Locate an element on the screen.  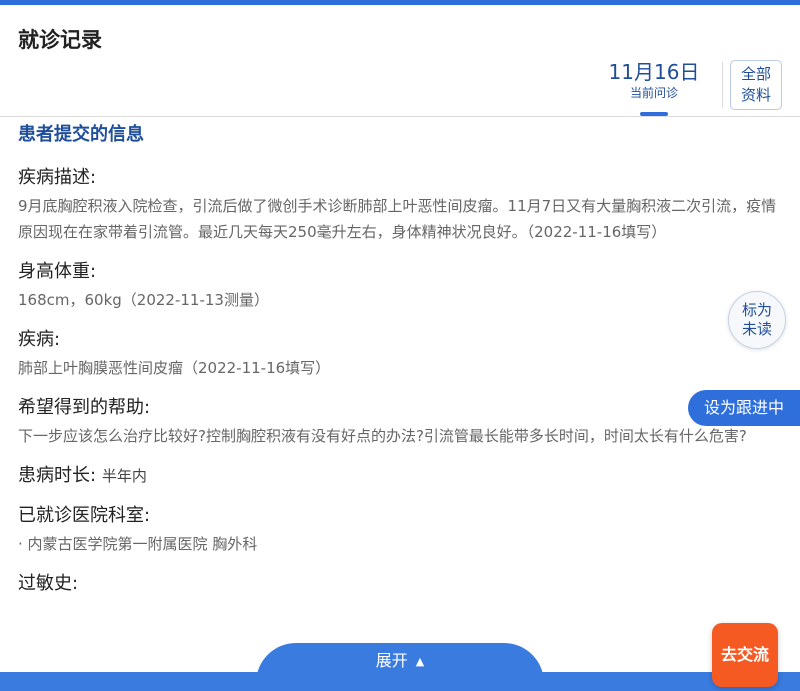
page-title: 就诊记录 is located at coordinates (60, 40).